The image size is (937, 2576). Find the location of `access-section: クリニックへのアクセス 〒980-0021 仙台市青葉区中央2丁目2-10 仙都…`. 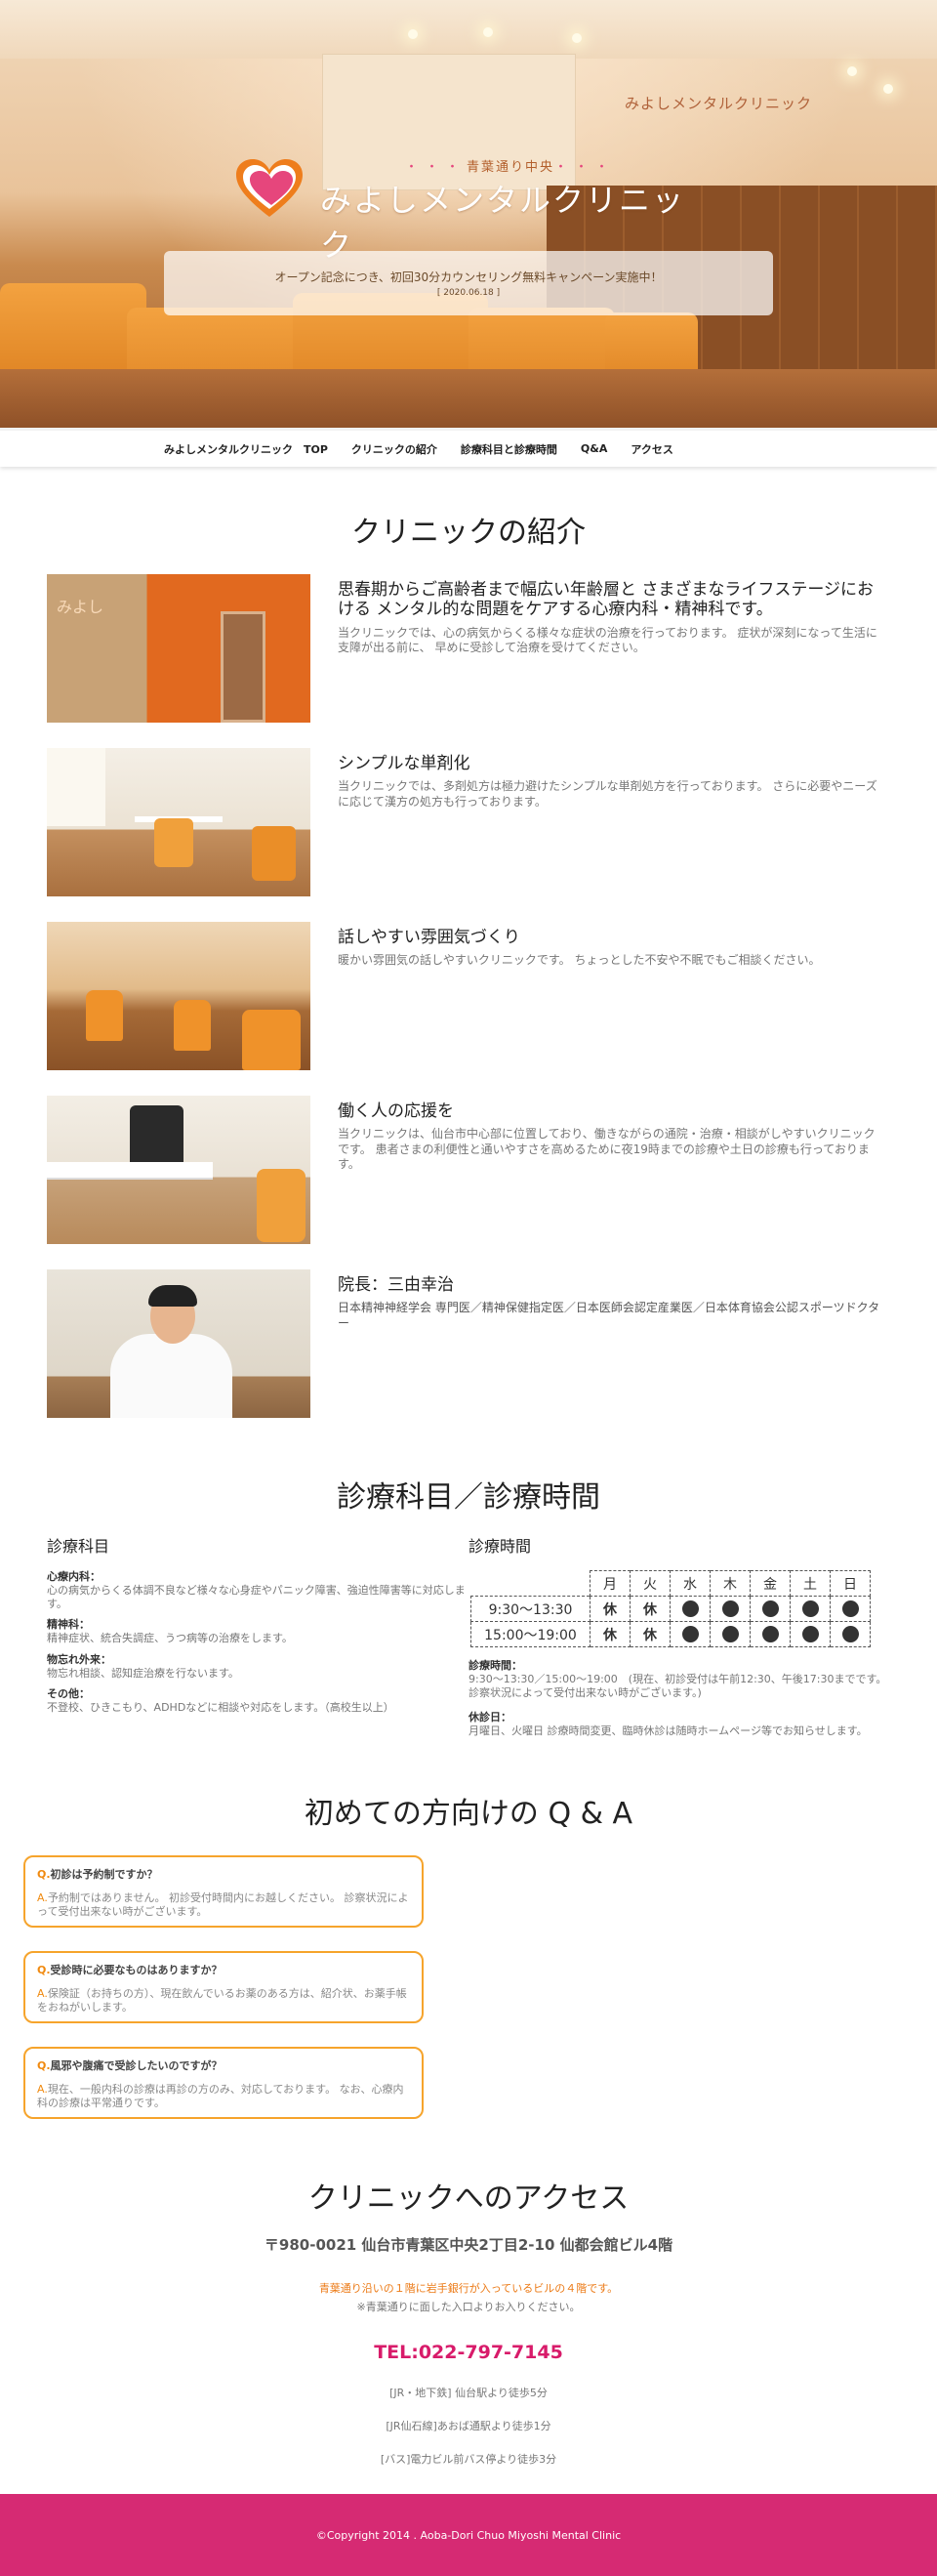

access-section: クリニックへのアクセス 〒980-0021 仙台市青葉区中央2丁目2-10 仙都… is located at coordinates (468, 2304).